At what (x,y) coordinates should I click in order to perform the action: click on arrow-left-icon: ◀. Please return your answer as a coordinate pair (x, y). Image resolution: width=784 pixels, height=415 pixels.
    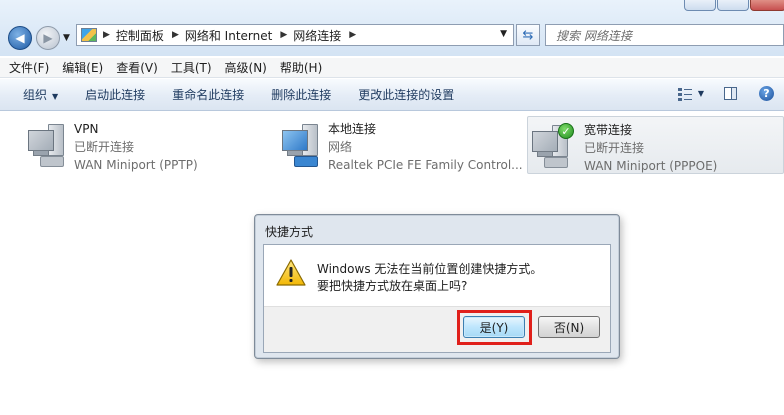
    Looking at the image, I should click on (20, 38).